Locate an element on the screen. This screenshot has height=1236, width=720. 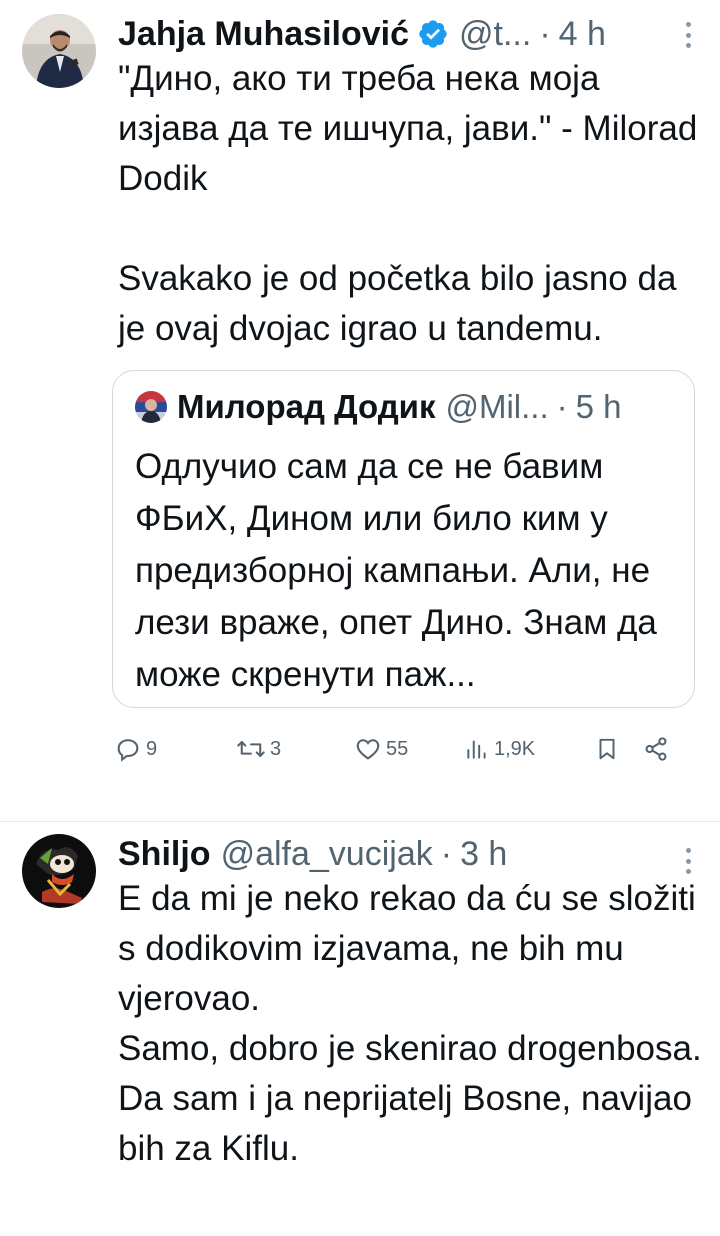
author-name: Shiljo is located at coordinates (164, 854).